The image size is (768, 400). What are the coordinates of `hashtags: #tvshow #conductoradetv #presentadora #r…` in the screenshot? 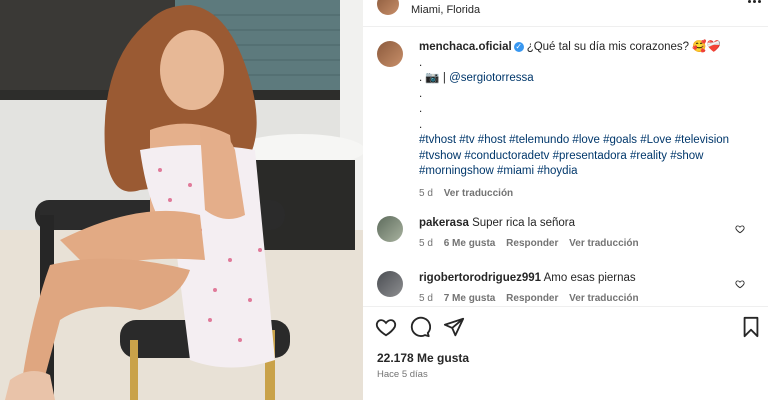 It's located at (589, 157).